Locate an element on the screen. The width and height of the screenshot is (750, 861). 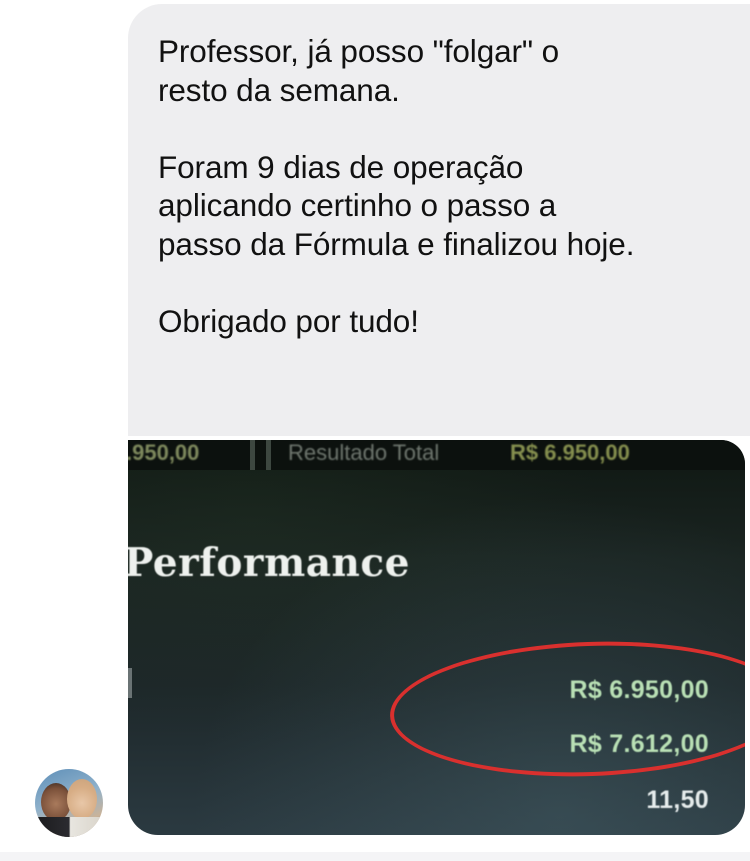
photo-value-1: R$ 6.950,00 is located at coordinates (639, 690).